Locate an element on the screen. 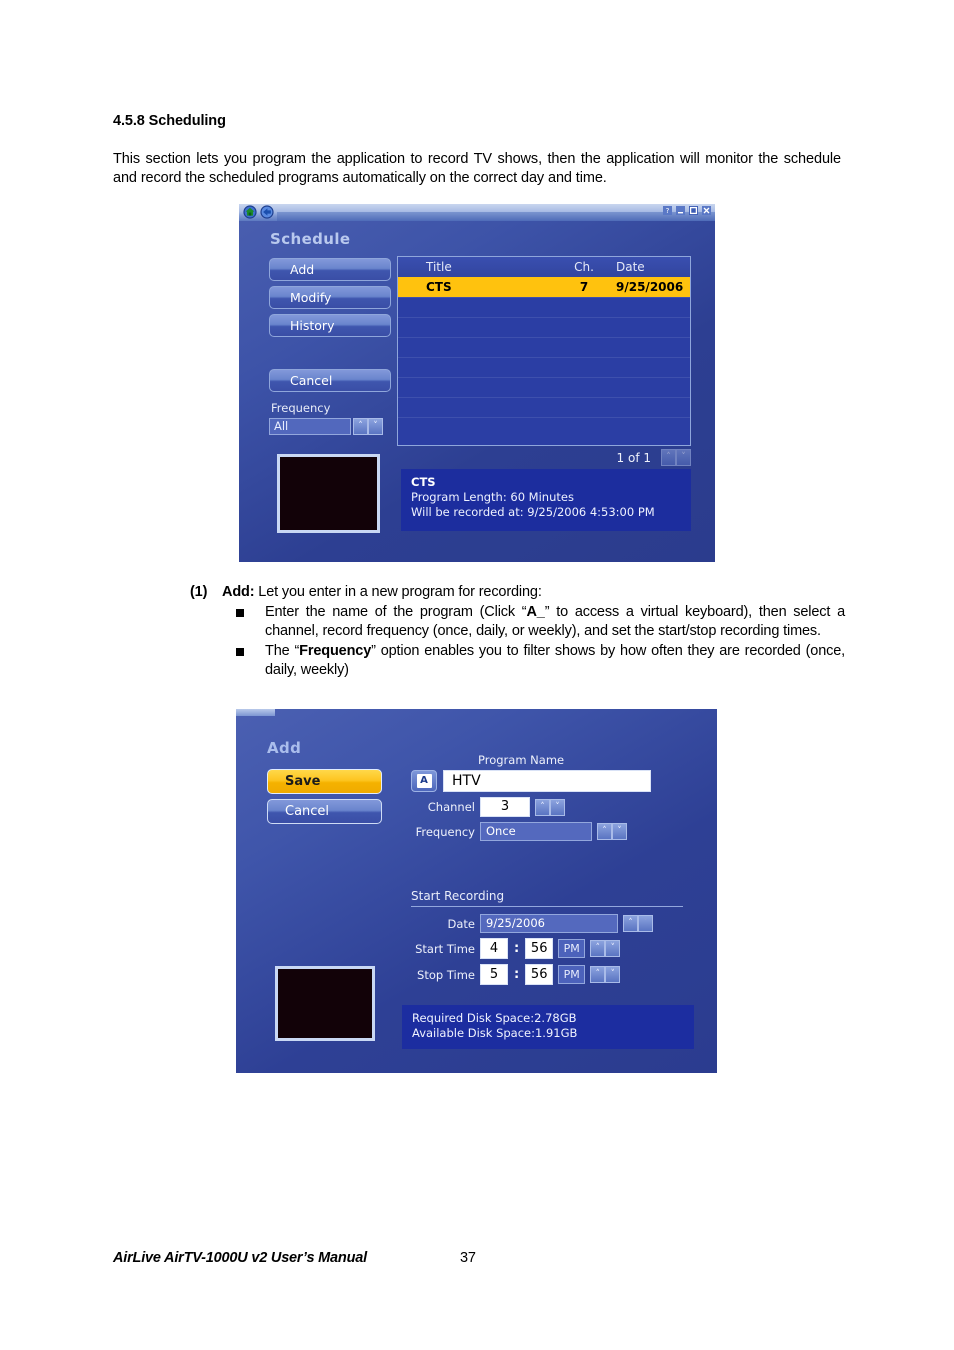 This screenshot has width=954, height=1350. frequency-label: Frequency is located at coordinates (301, 408).